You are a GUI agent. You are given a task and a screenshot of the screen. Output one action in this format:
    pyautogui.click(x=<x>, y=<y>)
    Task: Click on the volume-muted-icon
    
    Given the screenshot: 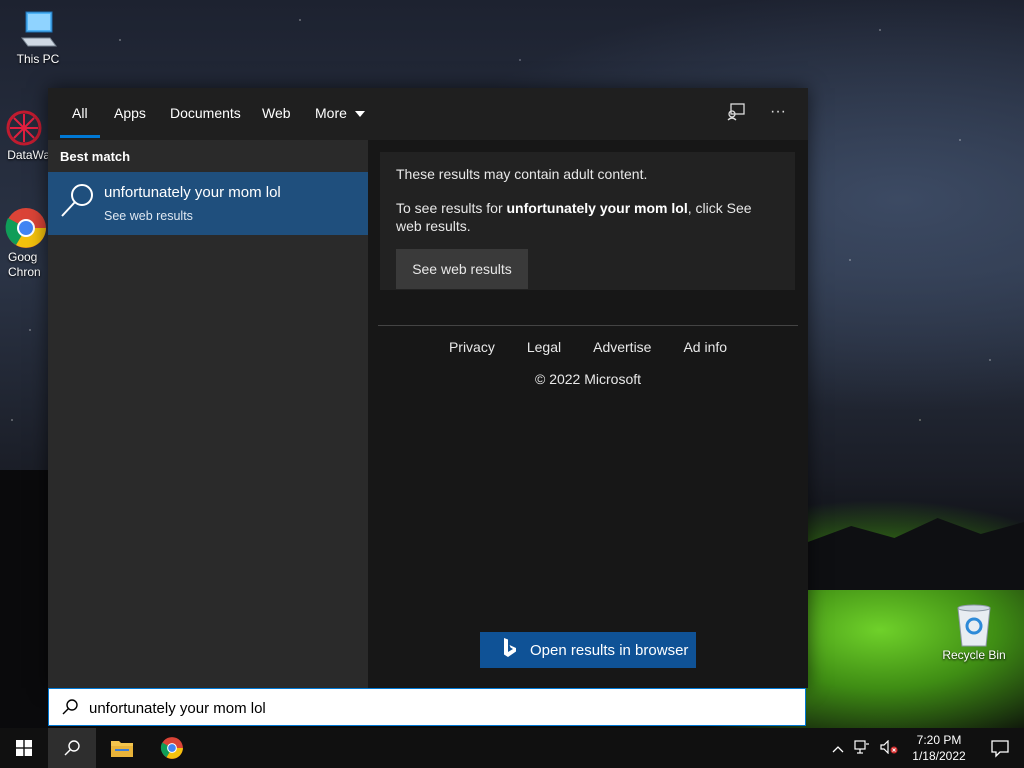 What is the action you would take?
    pyautogui.click(x=889, y=746)
    